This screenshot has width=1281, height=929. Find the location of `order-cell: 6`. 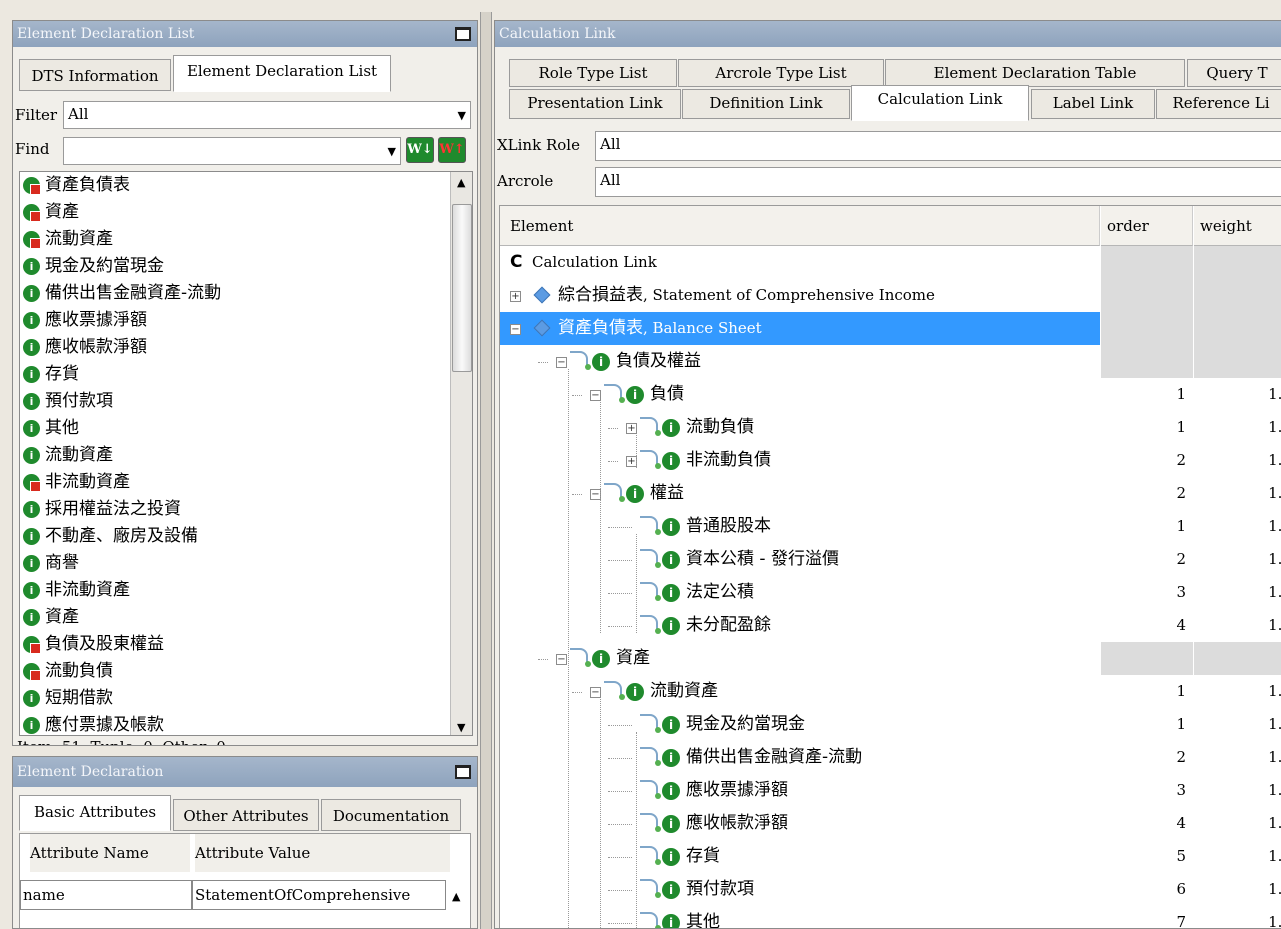

order-cell: 6 is located at coordinates (1147, 889).